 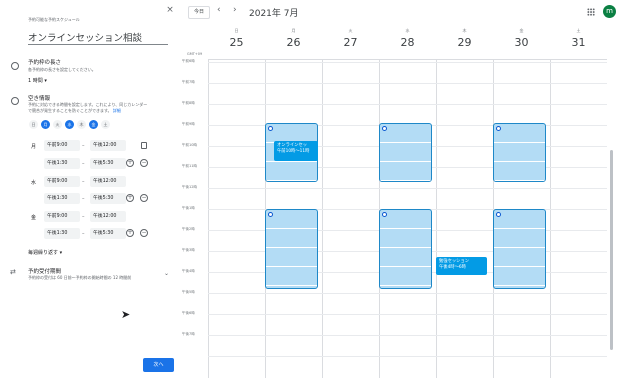 I want to click on schedule-title-field: オンラインセッション相談, so click(x=85, y=37).